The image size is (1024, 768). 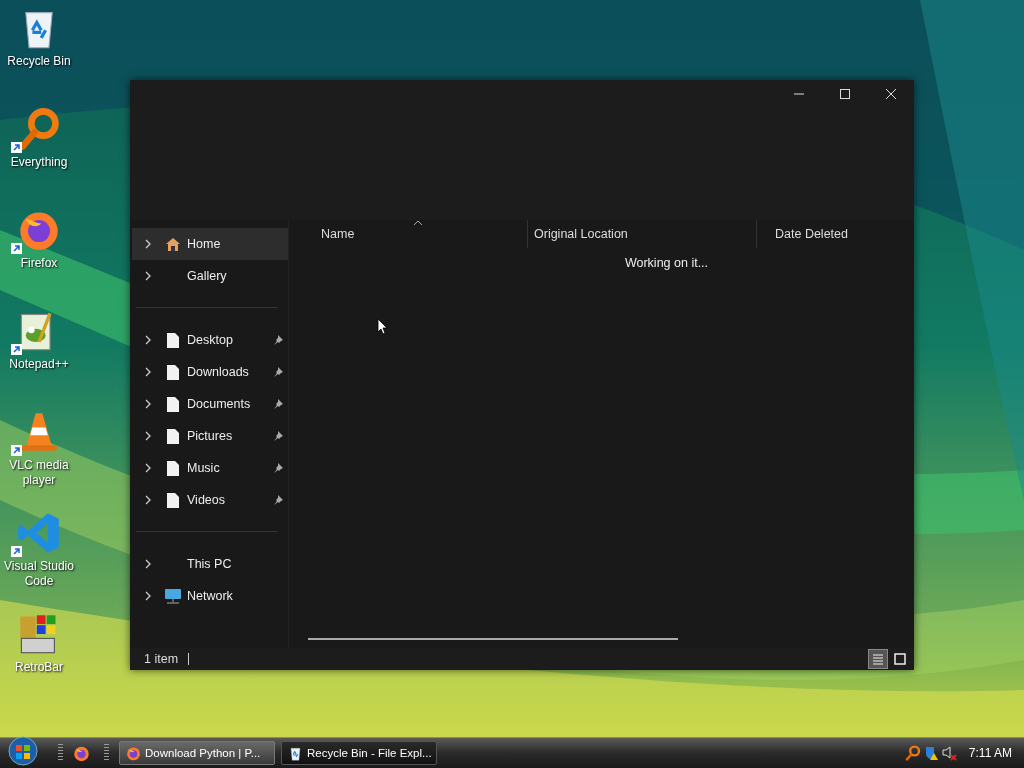 What do you see at coordinates (845, 94) in the screenshot?
I see `maximize-icon` at bounding box center [845, 94].